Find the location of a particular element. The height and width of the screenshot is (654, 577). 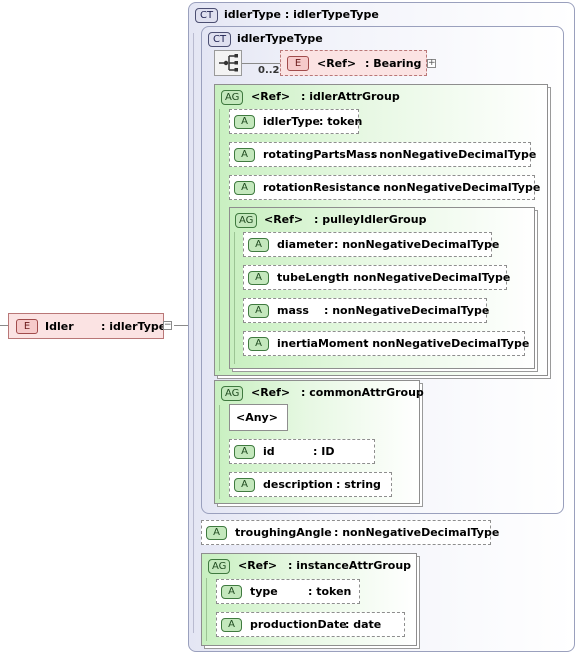

attribute-tube-length: A tubeLength : nonNegativeDecimalType is located at coordinates (377, 277).